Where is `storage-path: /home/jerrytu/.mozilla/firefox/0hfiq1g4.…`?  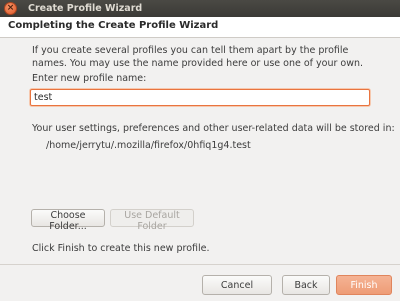
storage-path: /home/jerrytu/.mozilla/firefox/0hfiq1g4.… is located at coordinates (148, 145).